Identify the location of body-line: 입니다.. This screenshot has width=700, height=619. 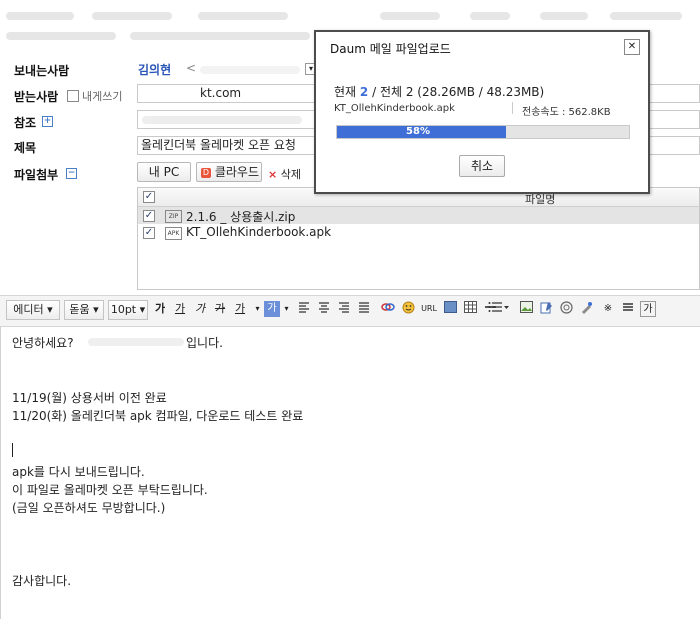
(204, 343).